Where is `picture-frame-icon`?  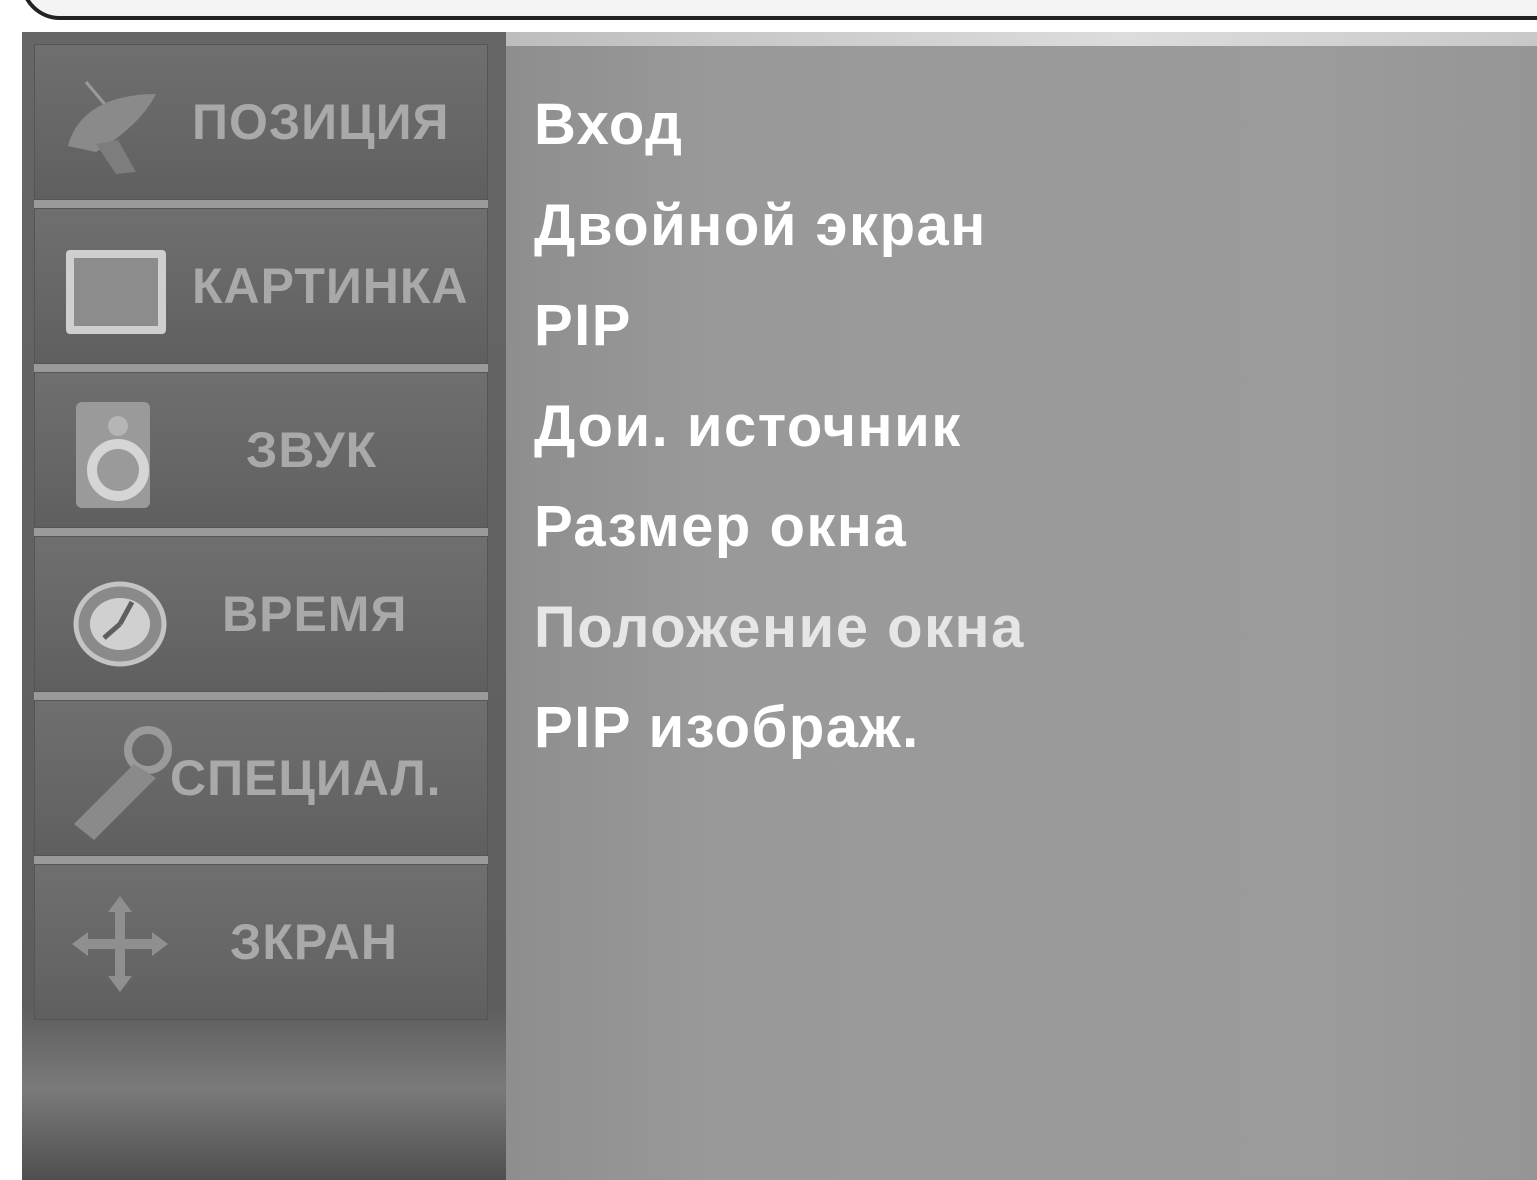
picture-frame-icon is located at coordinates (116, 294).